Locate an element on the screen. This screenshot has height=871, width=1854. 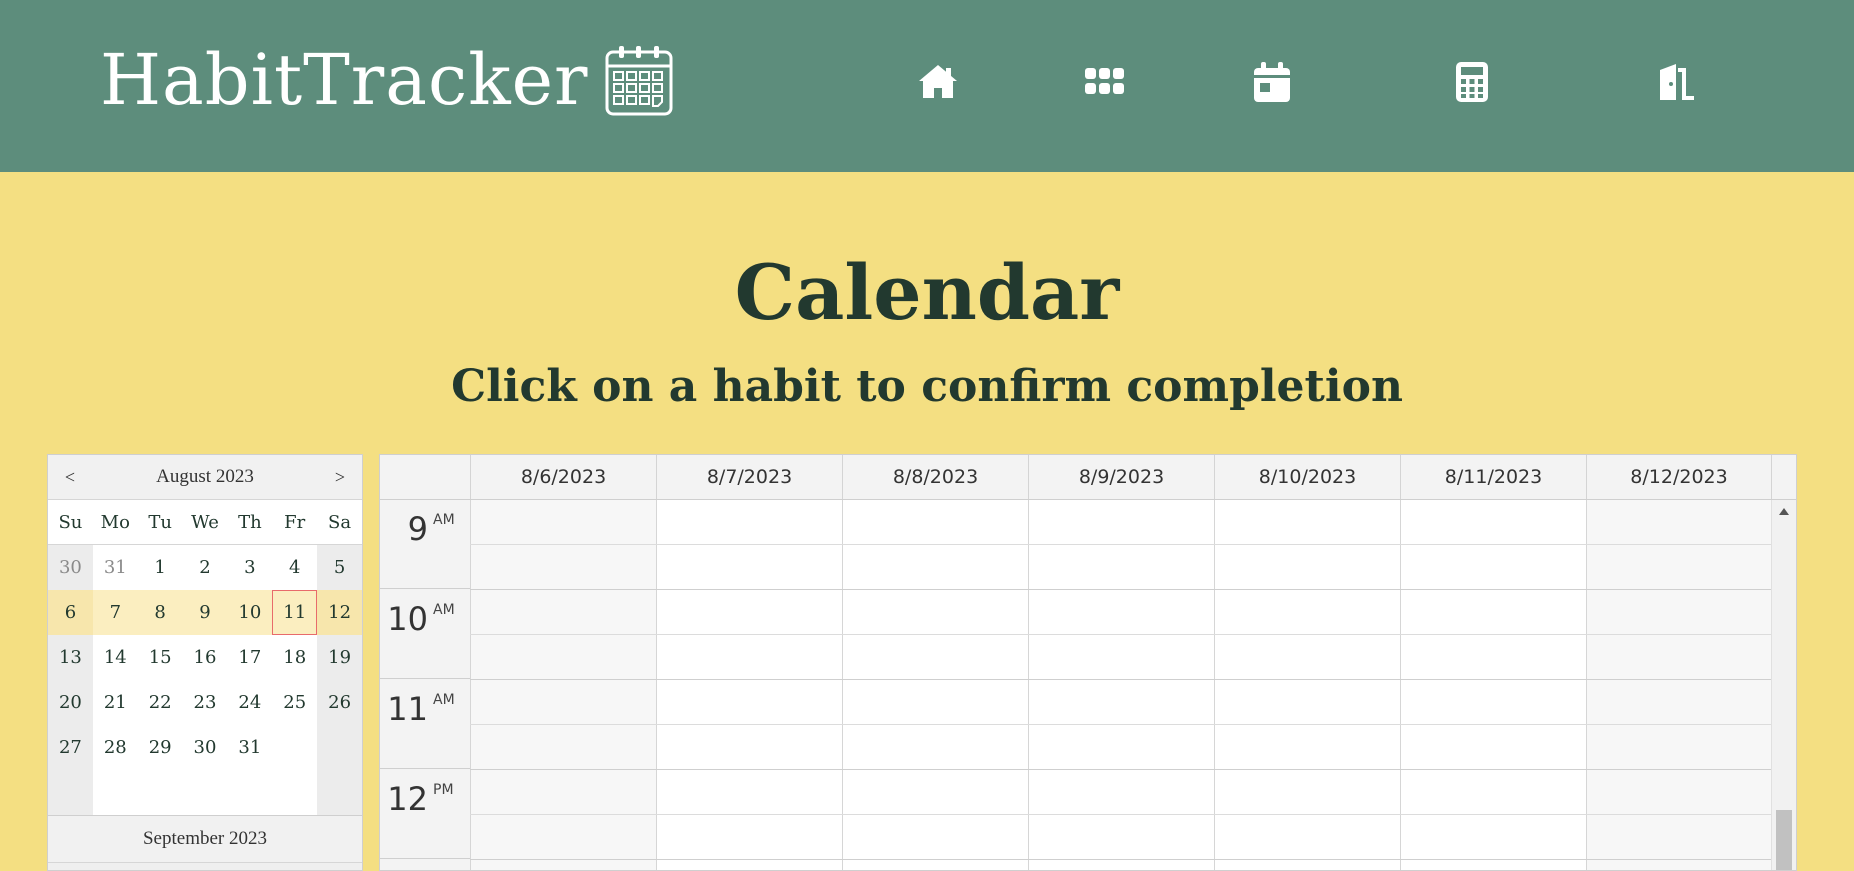
day-cell: 12 is located at coordinates (339, 612).